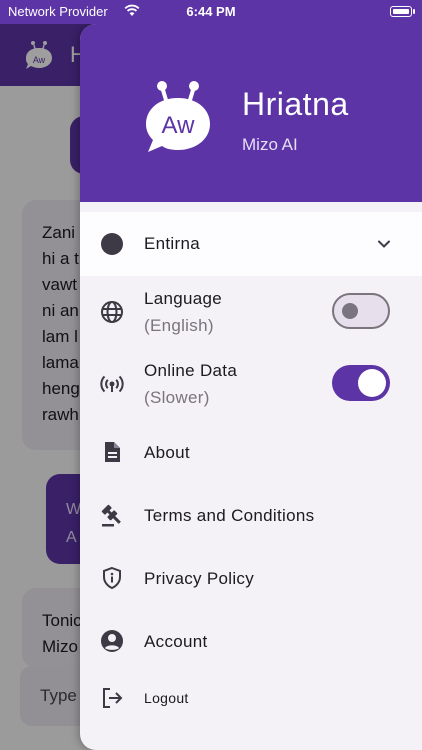  I want to click on menu-item-label: Terms and Conditions, so click(229, 515).